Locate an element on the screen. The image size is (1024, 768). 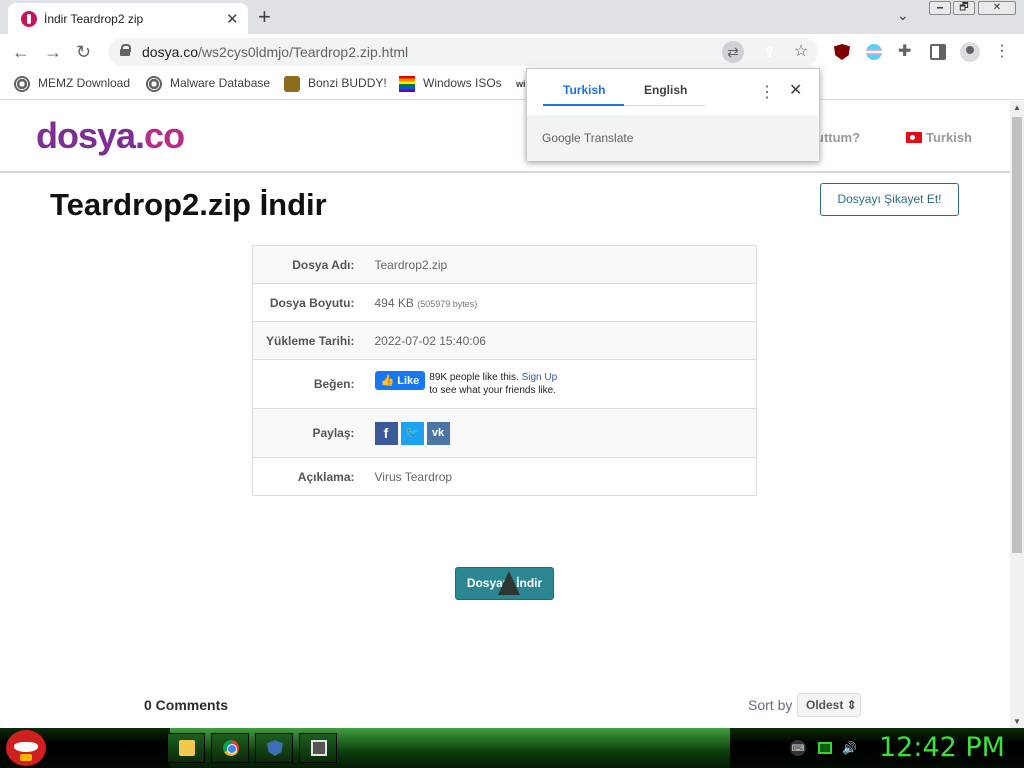
browser-tab: İndir Teardrop2 zip ✕ is located at coordinates (128, 18).